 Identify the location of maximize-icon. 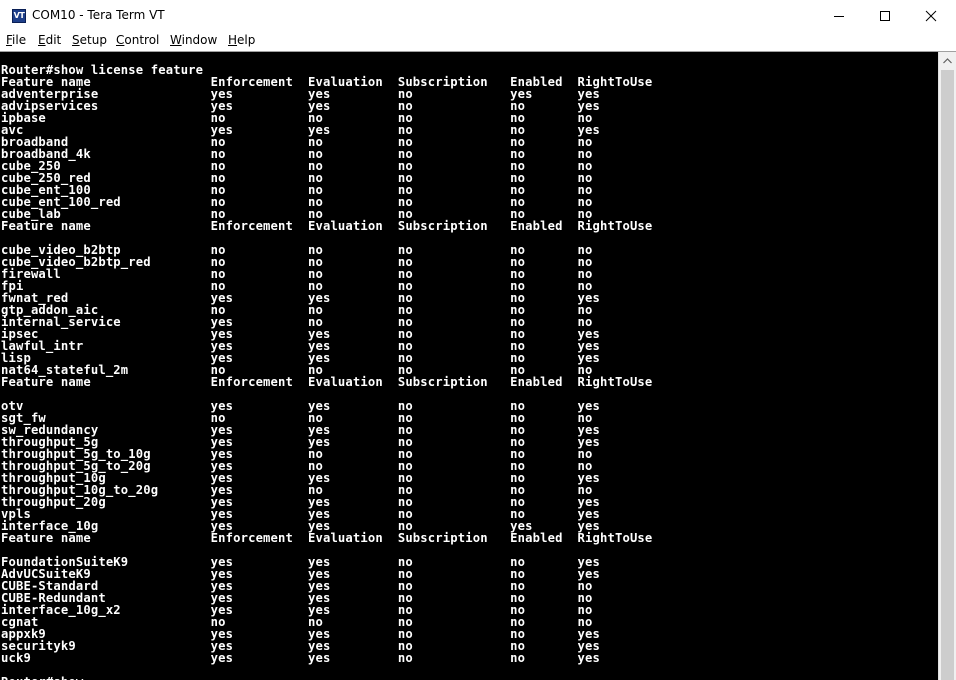
(885, 15).